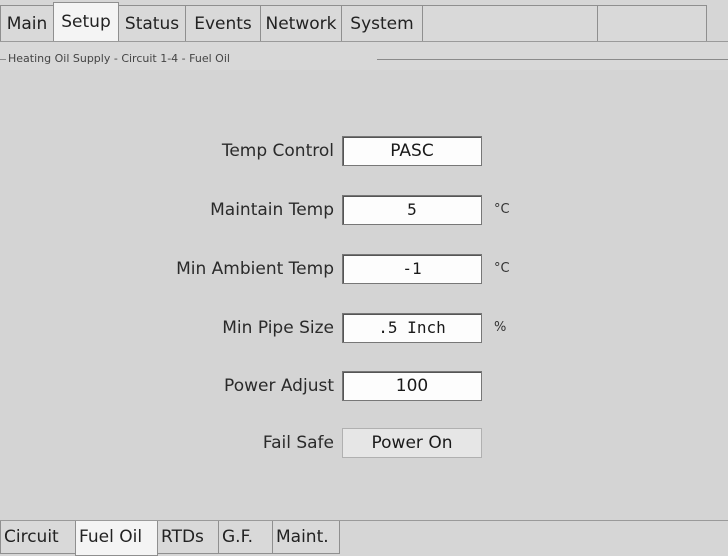 This screenshot has width=728, height=556. I want to click on row-power-adjust: Power Adjust 100, so click(364, 386).